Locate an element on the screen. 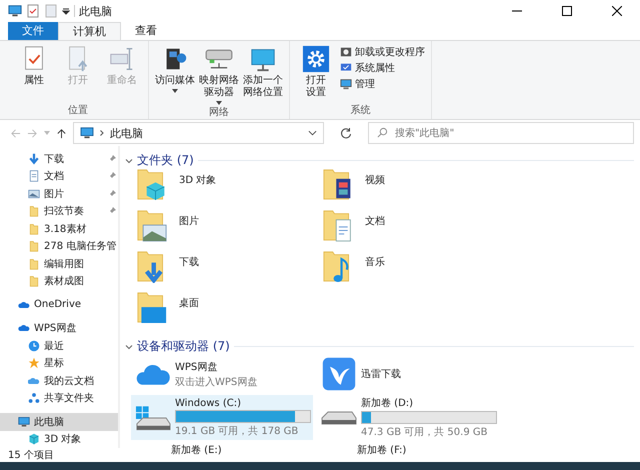 The image size is (640, 470). star-icon is located at coordinates (34, 363).